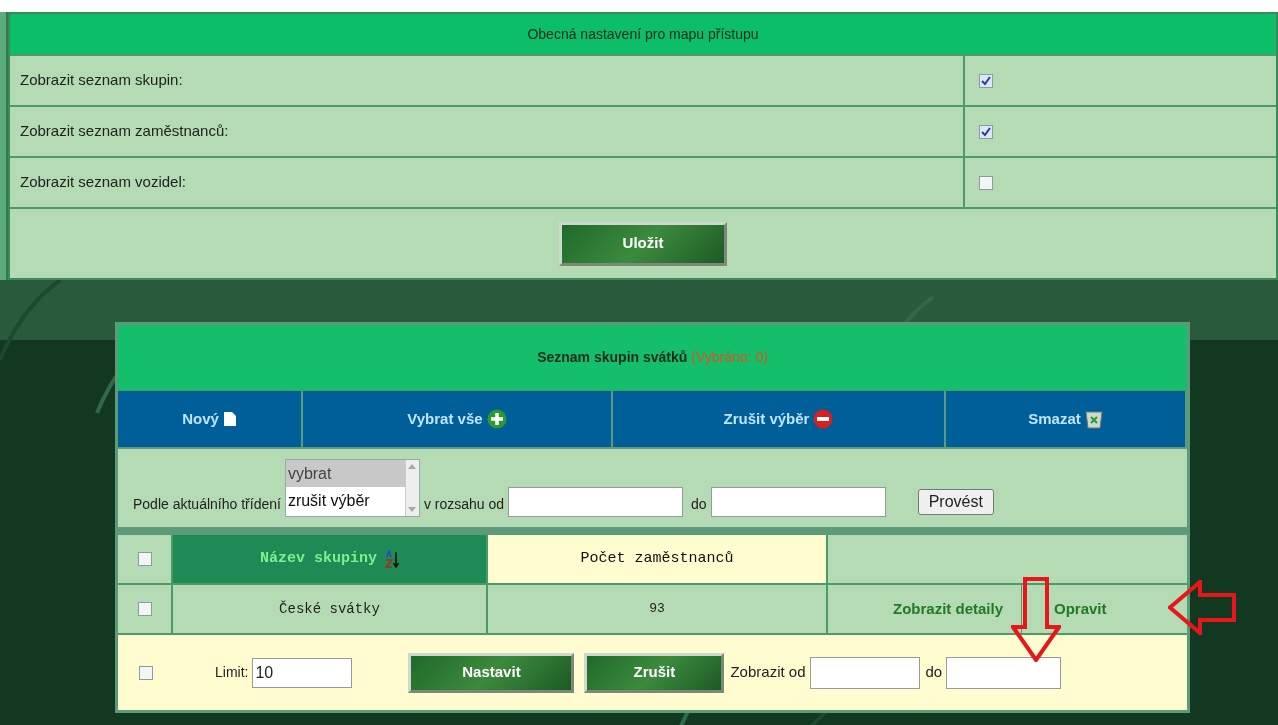 This screenshot has width=1278, height=725. I want to click on selection-list: vybrat zrušit výběr, so click(352, 488).